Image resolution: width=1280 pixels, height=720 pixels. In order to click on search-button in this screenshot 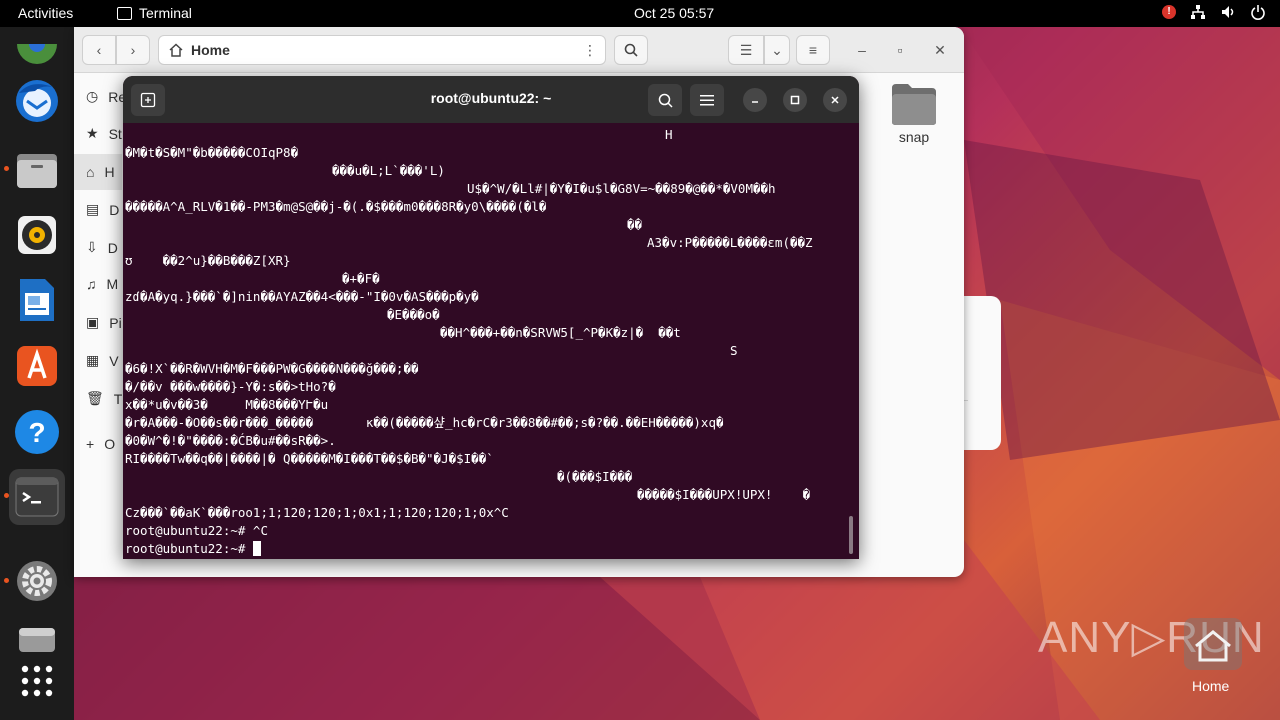, I will do `click(631, 50)`.